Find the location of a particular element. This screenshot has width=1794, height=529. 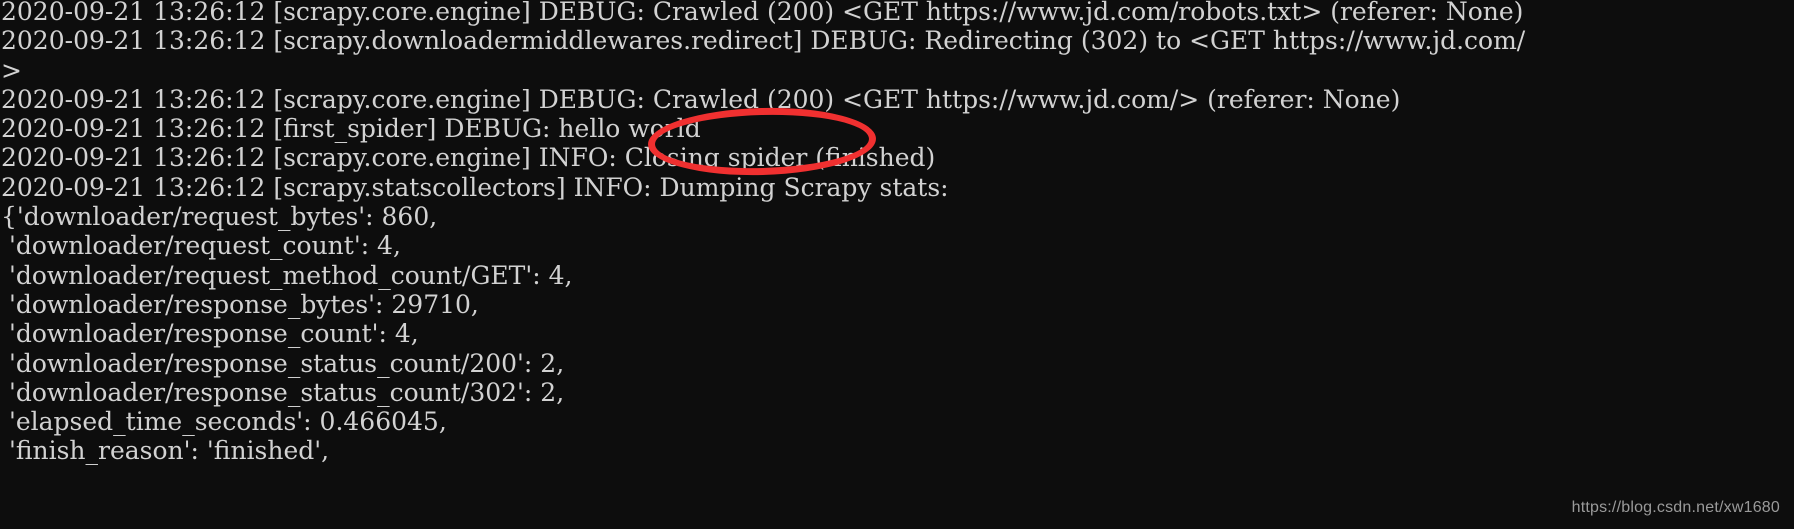

log-line: 'downloader/response_bytes': 29710, is located at coordinates (240, 304).